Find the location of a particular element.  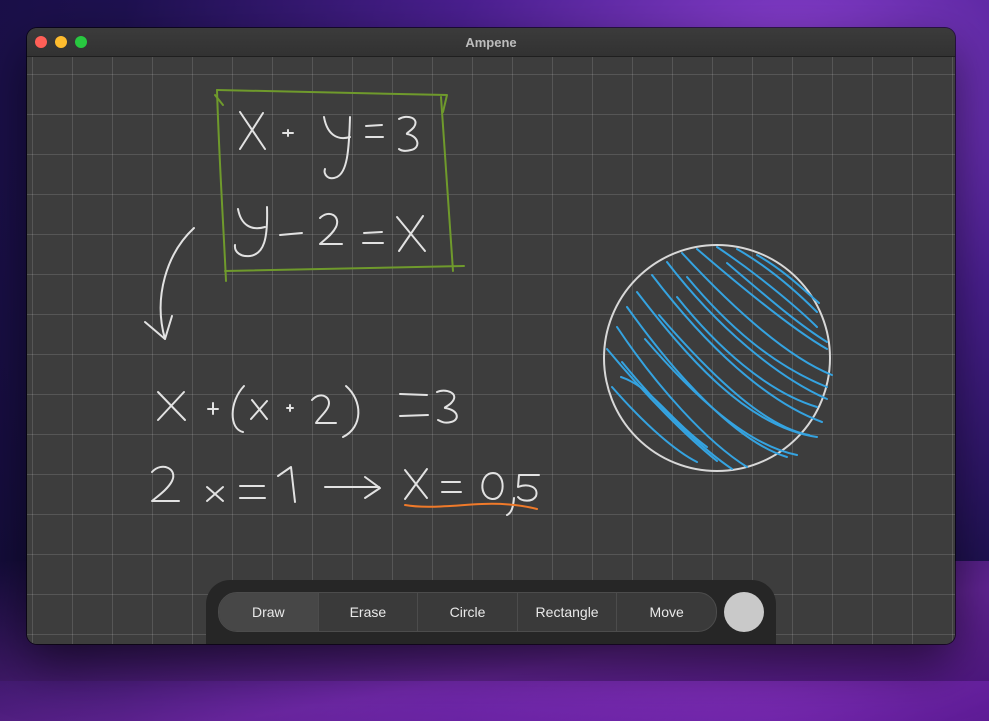

color-picker-button is located at coordinates (744, 612).